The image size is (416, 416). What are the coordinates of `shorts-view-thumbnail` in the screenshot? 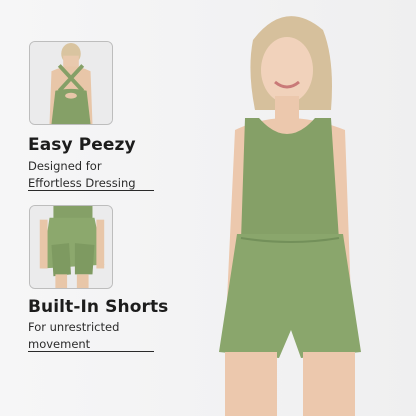 It's located at (71, 247).